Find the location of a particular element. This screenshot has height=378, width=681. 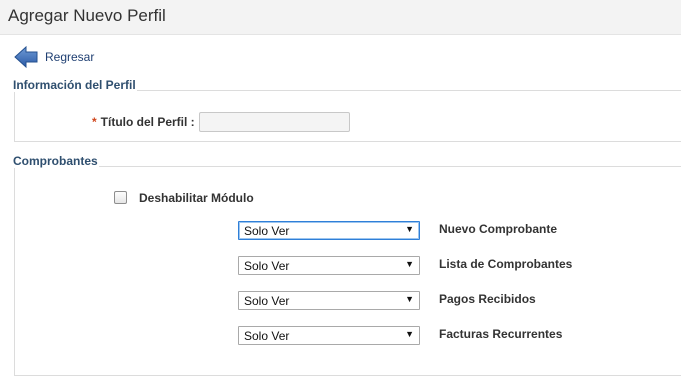

profile-info-legend: Información del Perfil is located at coordinates (74, 85).